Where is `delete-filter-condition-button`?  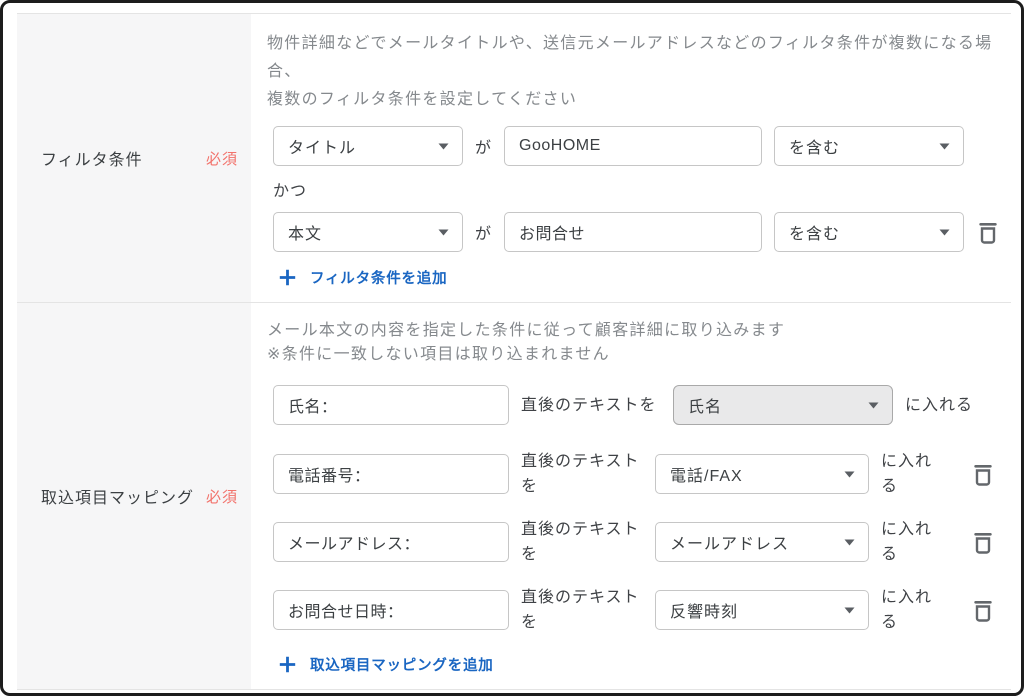
delete-filter-condition-button is located at coordinates (988, 232).